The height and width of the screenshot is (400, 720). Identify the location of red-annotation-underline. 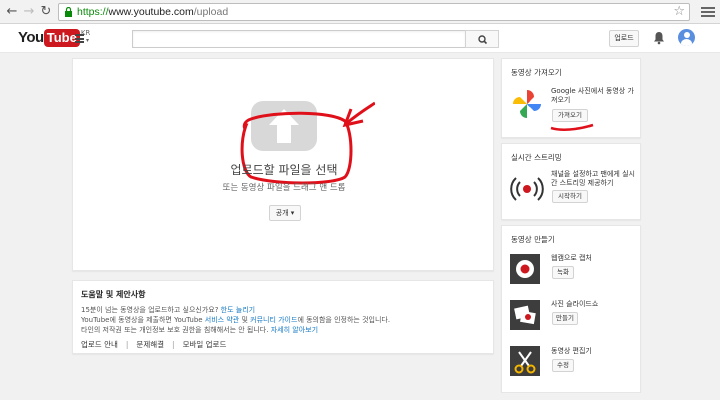
(572, 127).